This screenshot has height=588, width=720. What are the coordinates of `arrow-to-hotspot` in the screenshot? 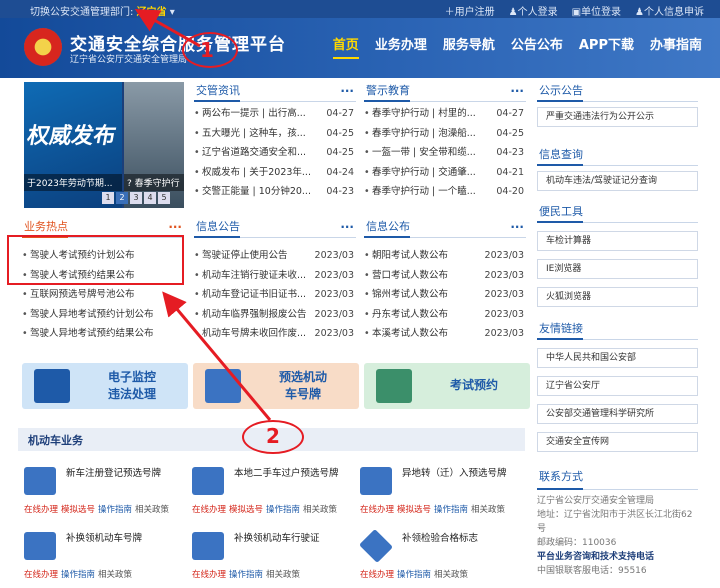 It's located at (217, 356).